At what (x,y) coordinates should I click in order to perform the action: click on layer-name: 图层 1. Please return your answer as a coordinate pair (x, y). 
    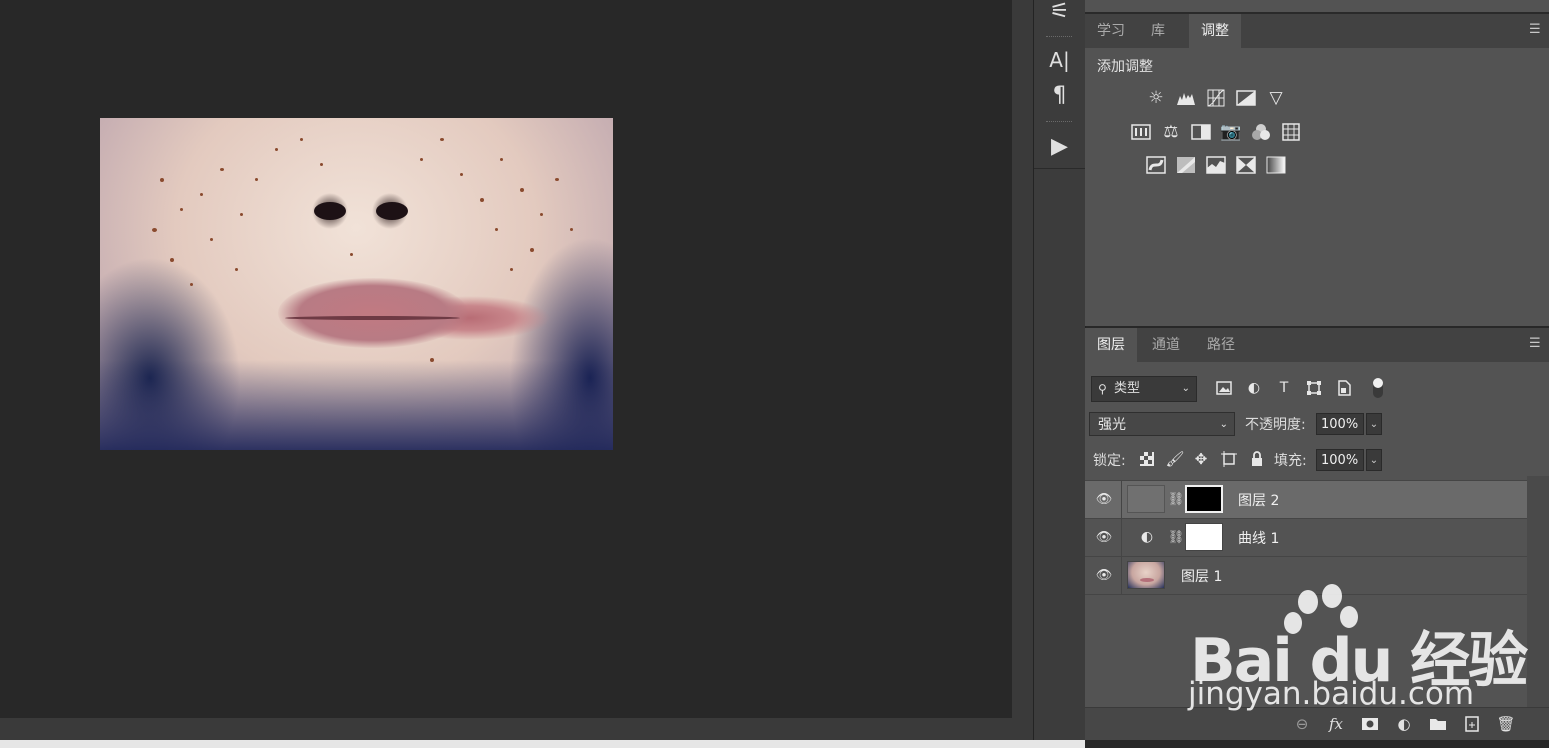
    Looking at the image, I should click on (1201, 576).